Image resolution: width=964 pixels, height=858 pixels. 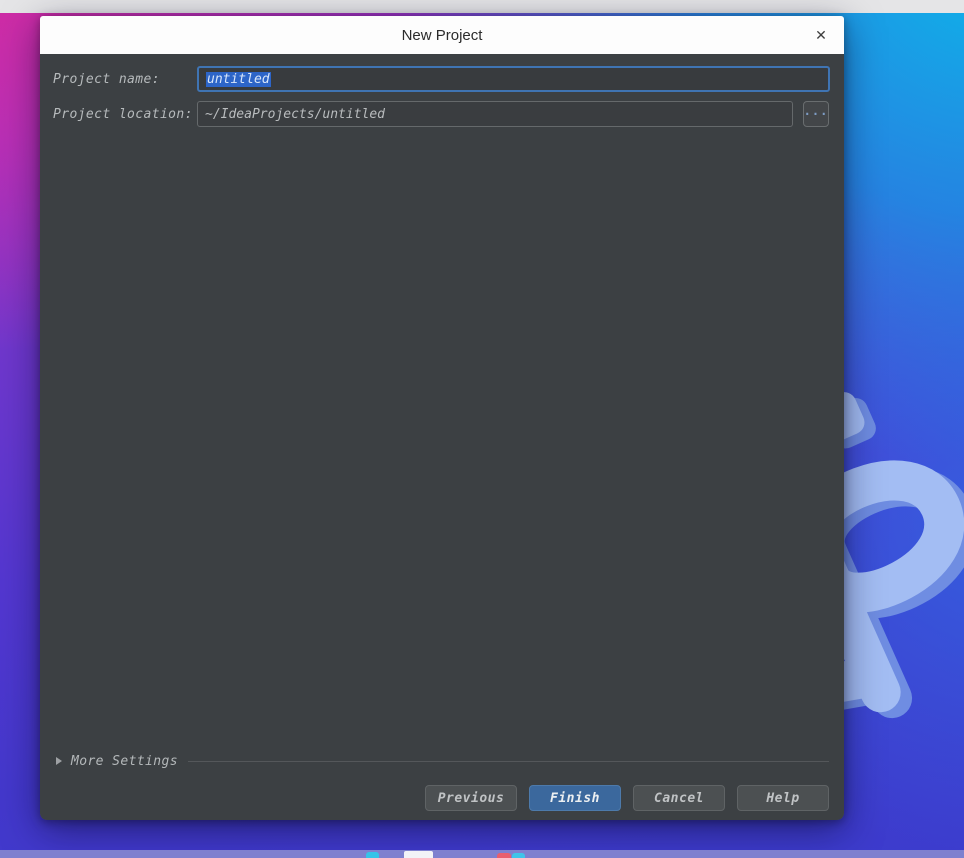 What do you see at coordinates (59, 761) in the screenshot?
I see `chevron-right-icon` at bounding box center [59, 761].